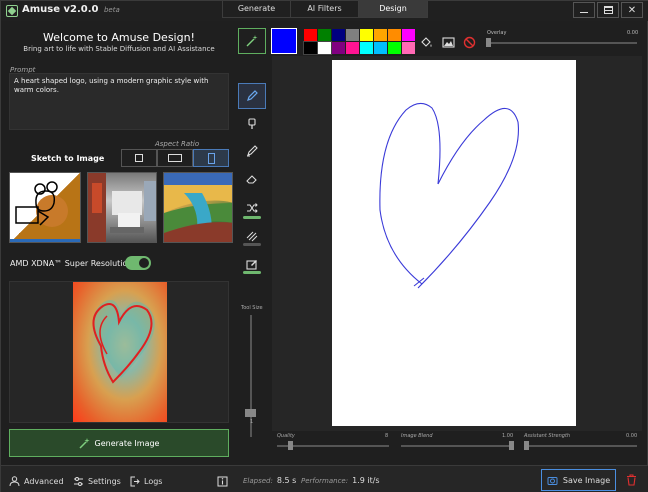 The width and height of the screenshot is (648, 492). Describe the element at coordinates (257, 9) in the screenshot. I see `tab-generate: Generate` at that location.